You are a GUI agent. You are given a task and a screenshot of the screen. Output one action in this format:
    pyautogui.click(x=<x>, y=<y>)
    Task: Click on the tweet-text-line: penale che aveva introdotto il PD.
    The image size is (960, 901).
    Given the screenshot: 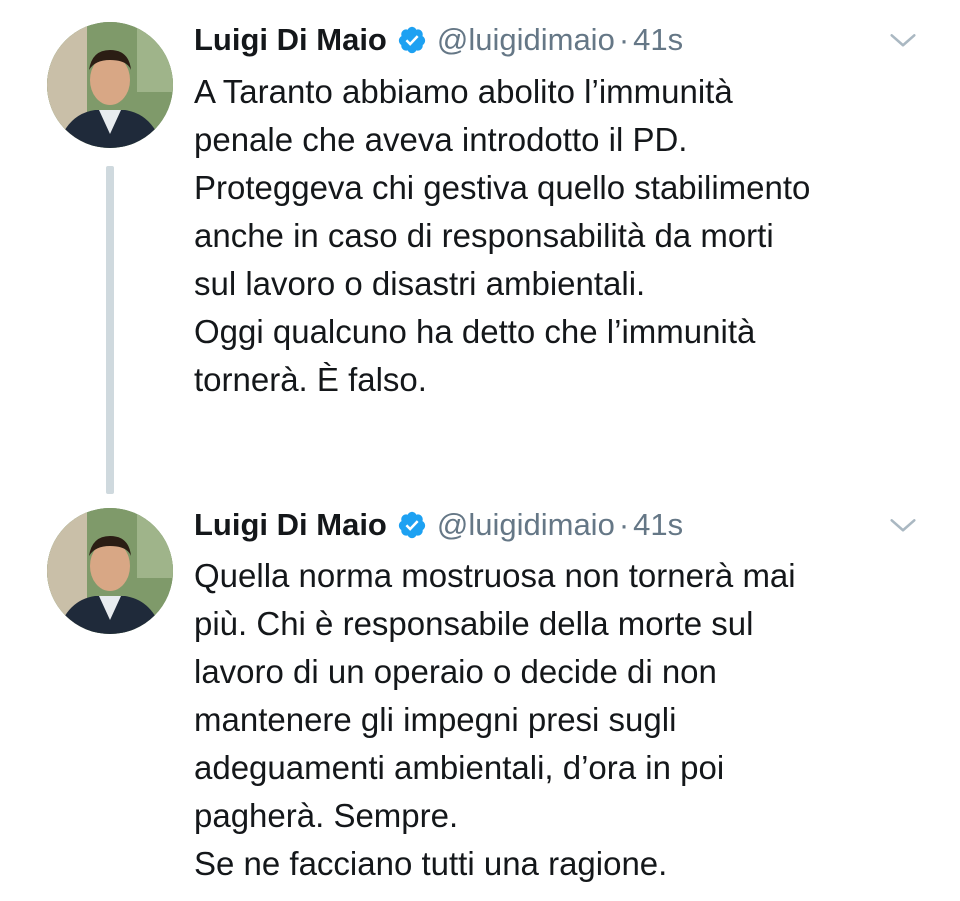 What is the action you would take?
    pyautogui.click(x=441, y=139)
    